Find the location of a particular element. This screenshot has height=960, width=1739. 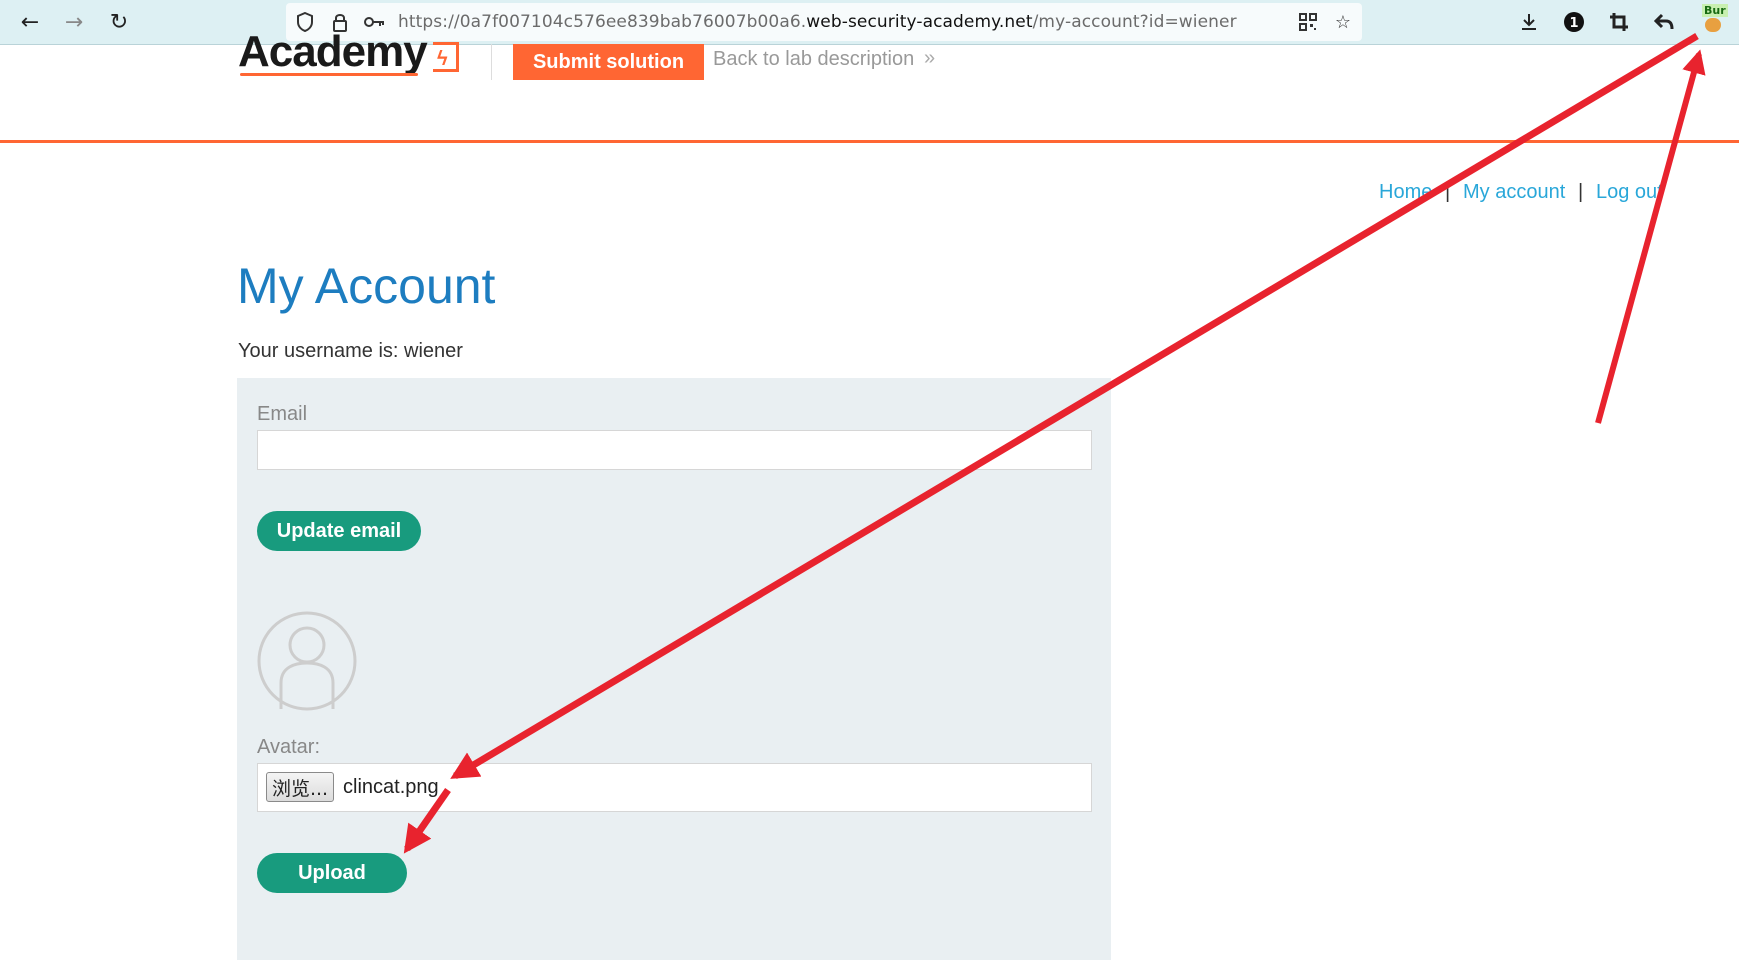

bookmark-star-icon: ☆ is located at coordinates (1343, 22).